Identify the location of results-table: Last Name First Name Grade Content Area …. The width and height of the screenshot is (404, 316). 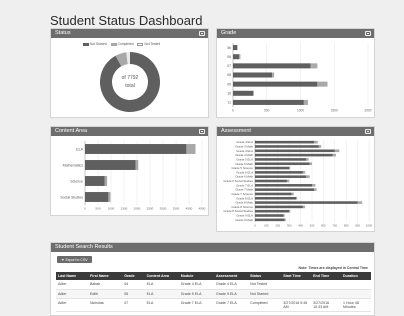
(213, 292).